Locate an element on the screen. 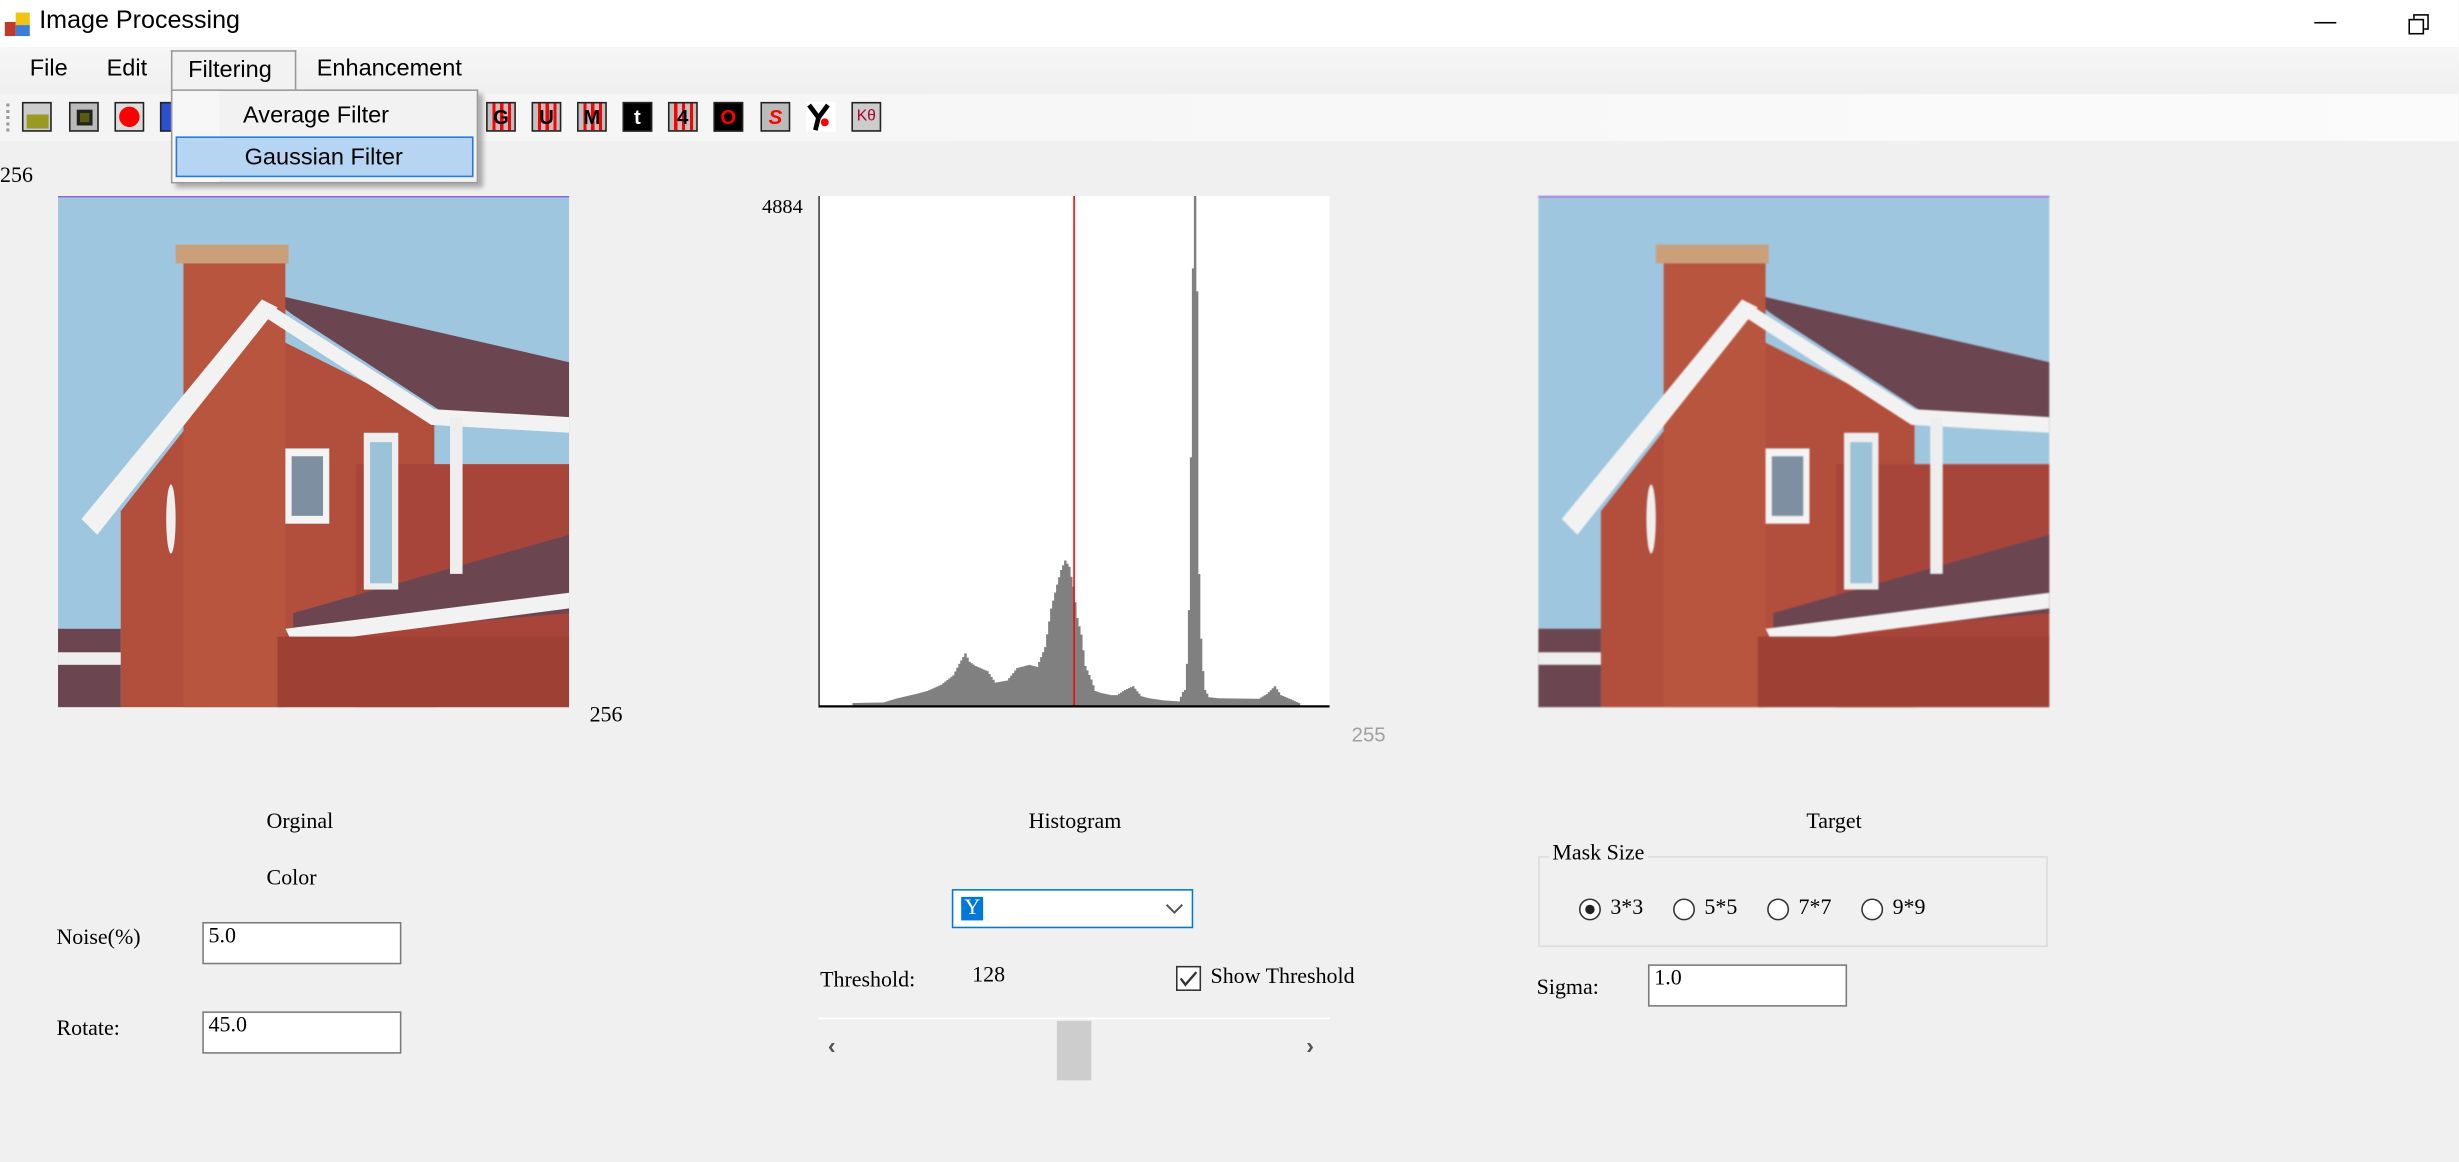 The height and width of the screenshot is (1162, 2459). title-bar: Image Processing is located at coordinates (1229, 24).